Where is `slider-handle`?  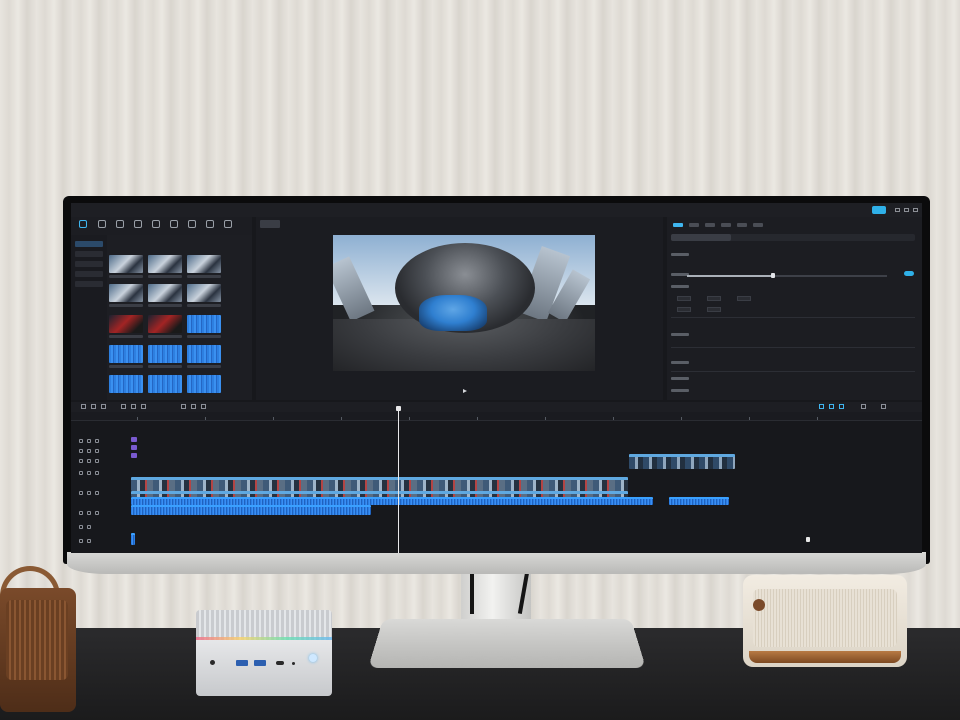 slider-handle is located at coordinates (773, 275).